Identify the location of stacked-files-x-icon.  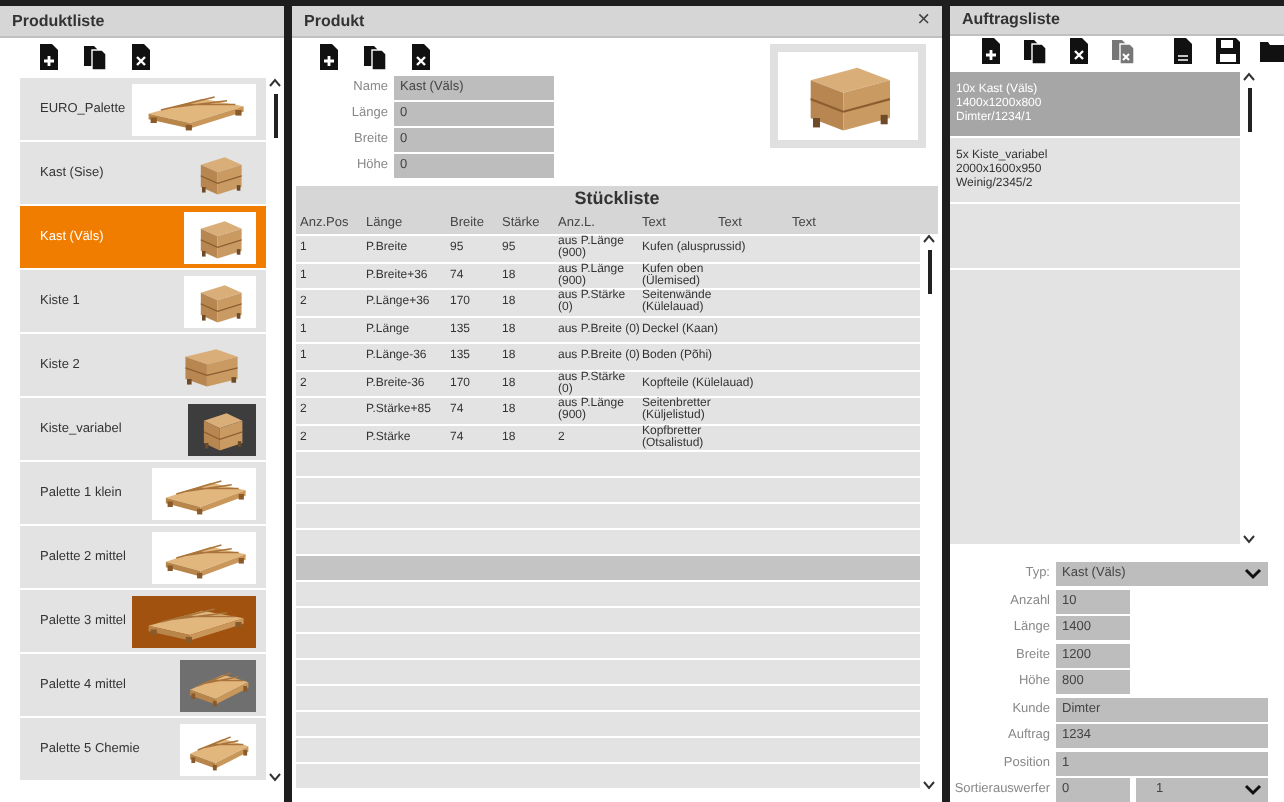
(1124, 51).